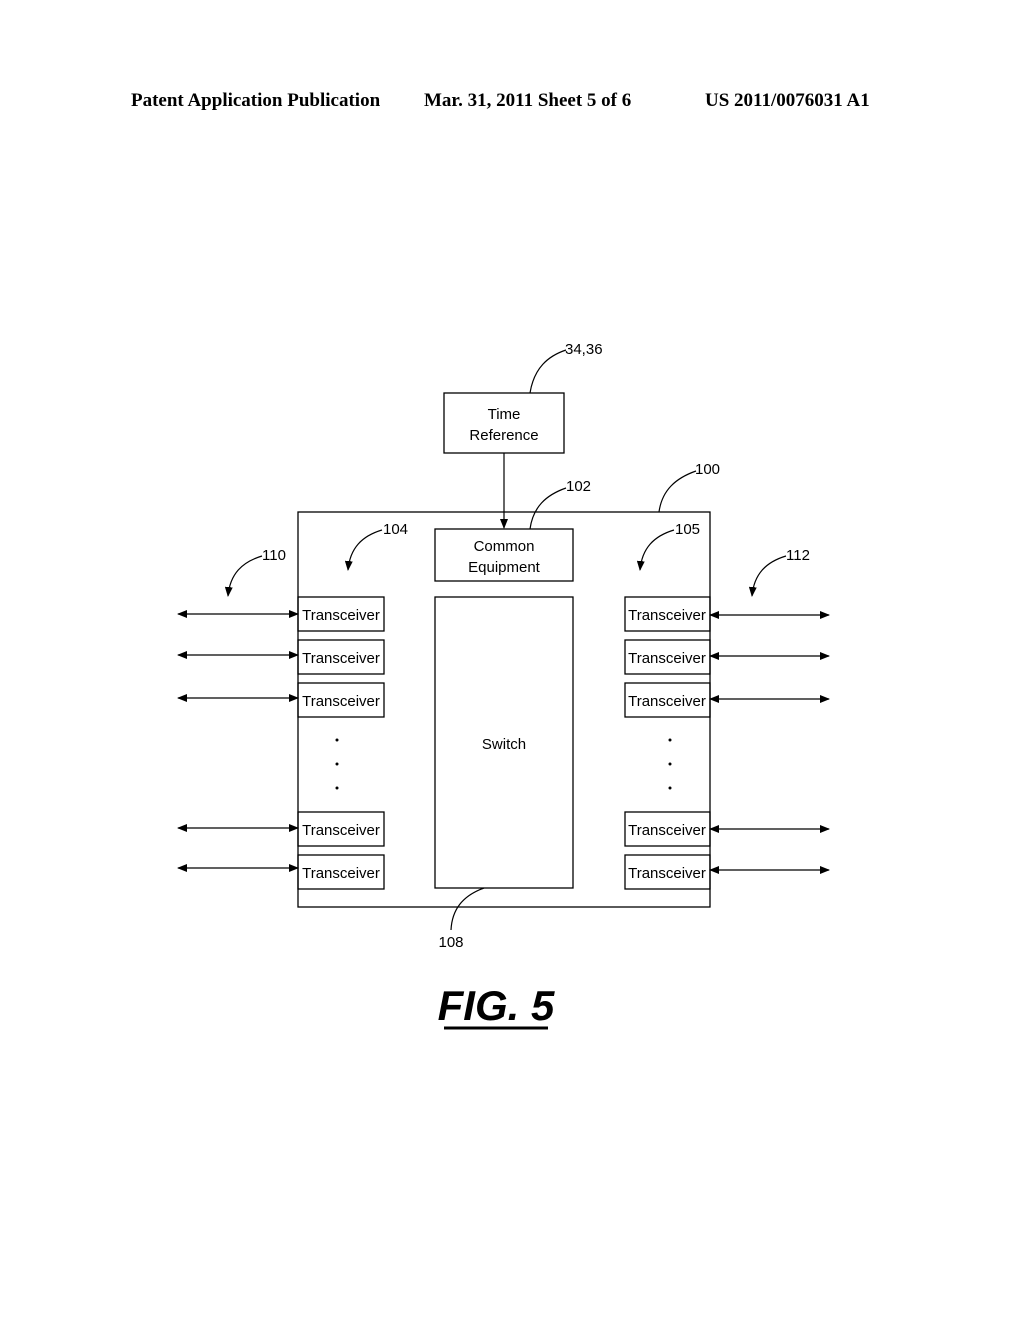 This screenshot has width=1024, height=1320. What do you see at coordinates (496, 1005) in the screenshot?
I see `figure-caption: FIG. 5` at bounding box center [496, 1005].